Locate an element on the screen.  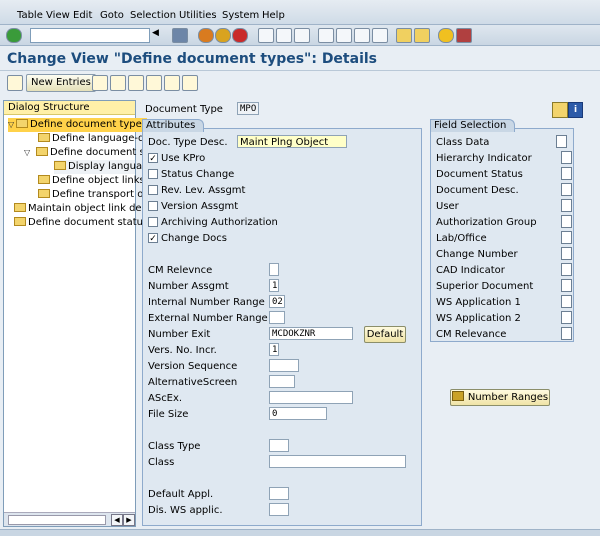
table-icon is located at coordinates (560, 110).